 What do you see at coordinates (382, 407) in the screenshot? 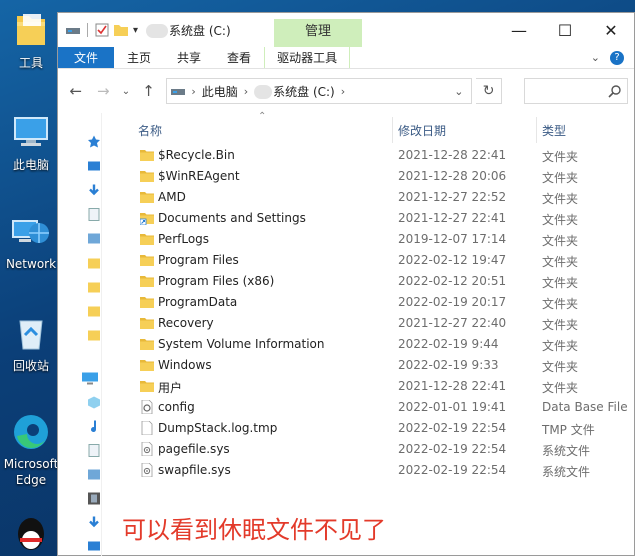
I see `table-row: config 2022-01-01 19:41 Data Base File` at bounding box center [382, 407].